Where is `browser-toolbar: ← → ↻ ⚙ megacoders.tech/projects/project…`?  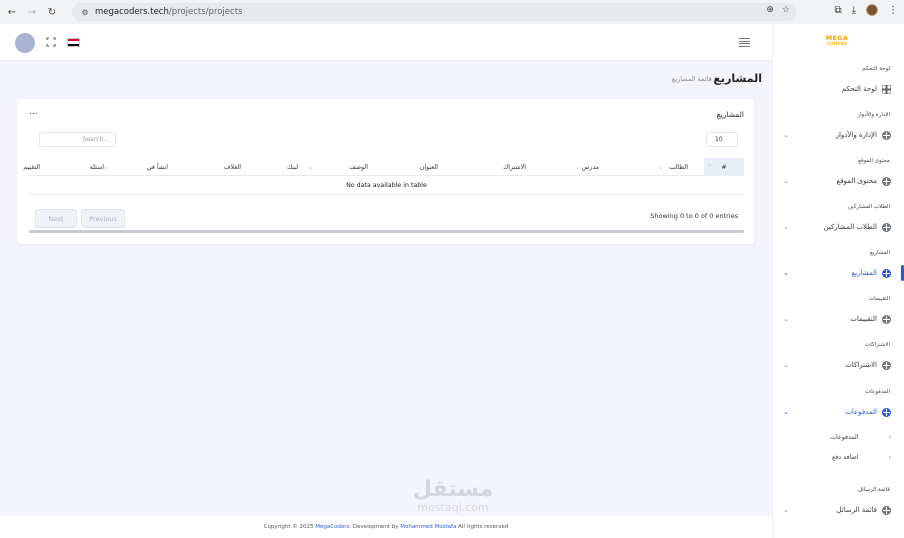
browser-toolbar: ← → ↻ ⚙ megacoders.tech/projects/project… is located at coordinates (452, 12).